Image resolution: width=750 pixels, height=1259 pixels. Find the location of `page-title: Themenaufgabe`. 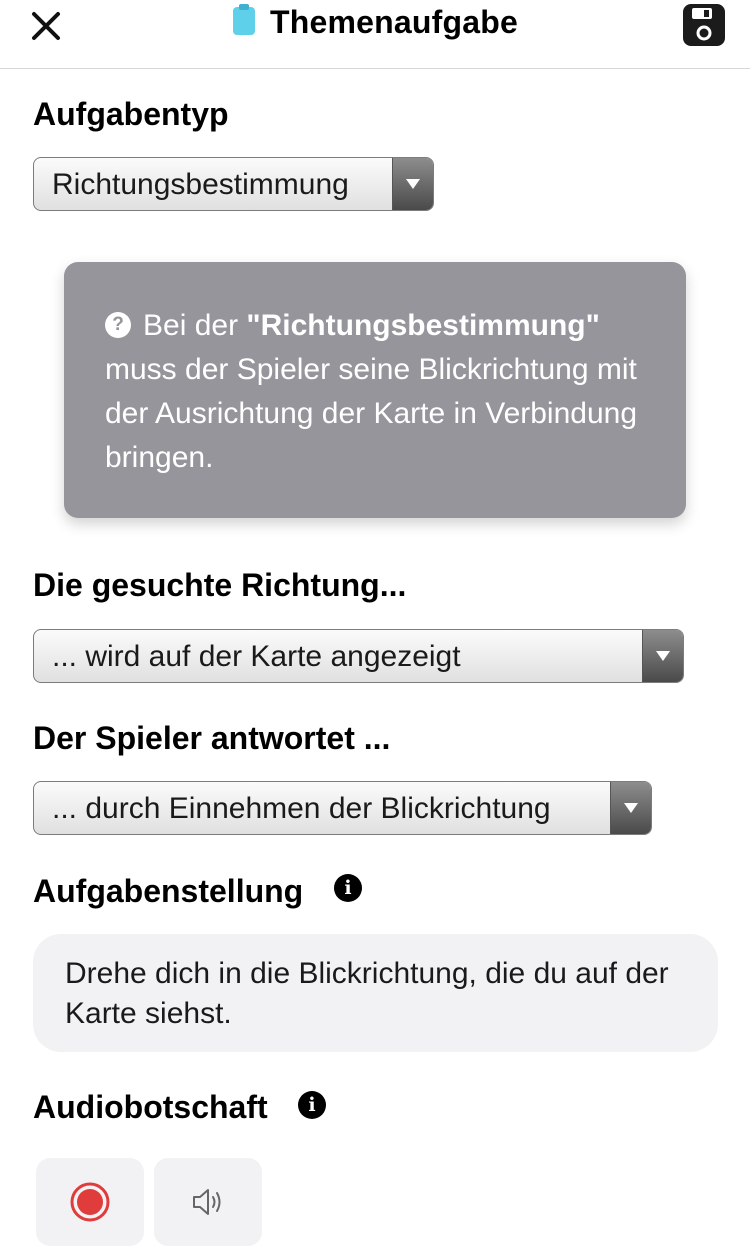

page-title: Themenaufgabe is located at coordinates (394, 22).